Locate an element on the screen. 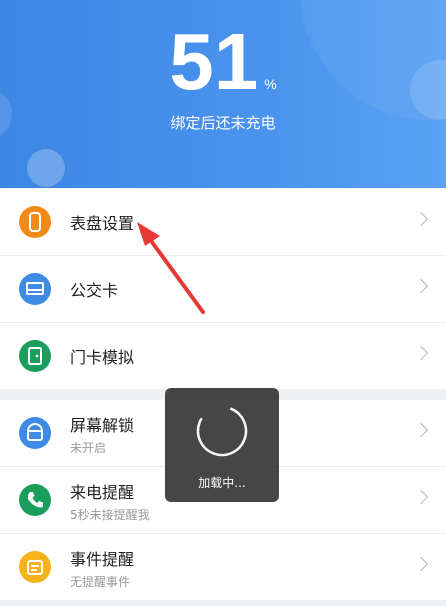 The image size is (446, 606). menu-item-door-card: 门卡模拟 is located at coordinates (223, 356).